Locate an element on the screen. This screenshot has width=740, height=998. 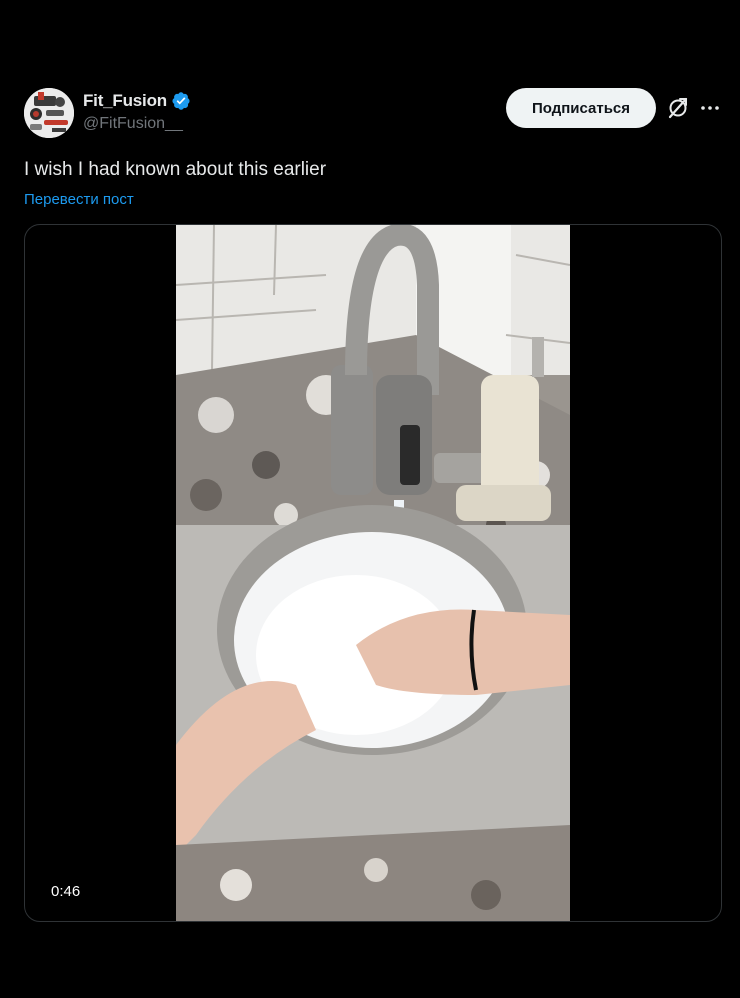
author-block: Fit_Fusion @FitFusion__ is located at coordinates (137, 111).